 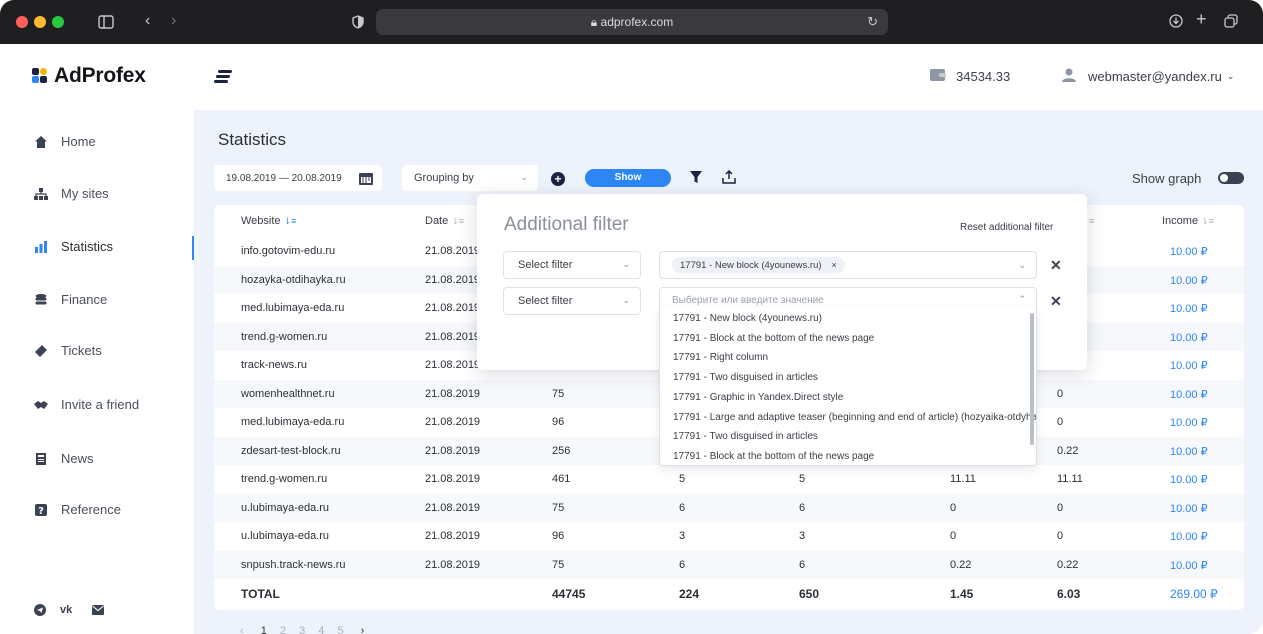 I want to click on vk-icon: vk, so click(x=66, y=610).